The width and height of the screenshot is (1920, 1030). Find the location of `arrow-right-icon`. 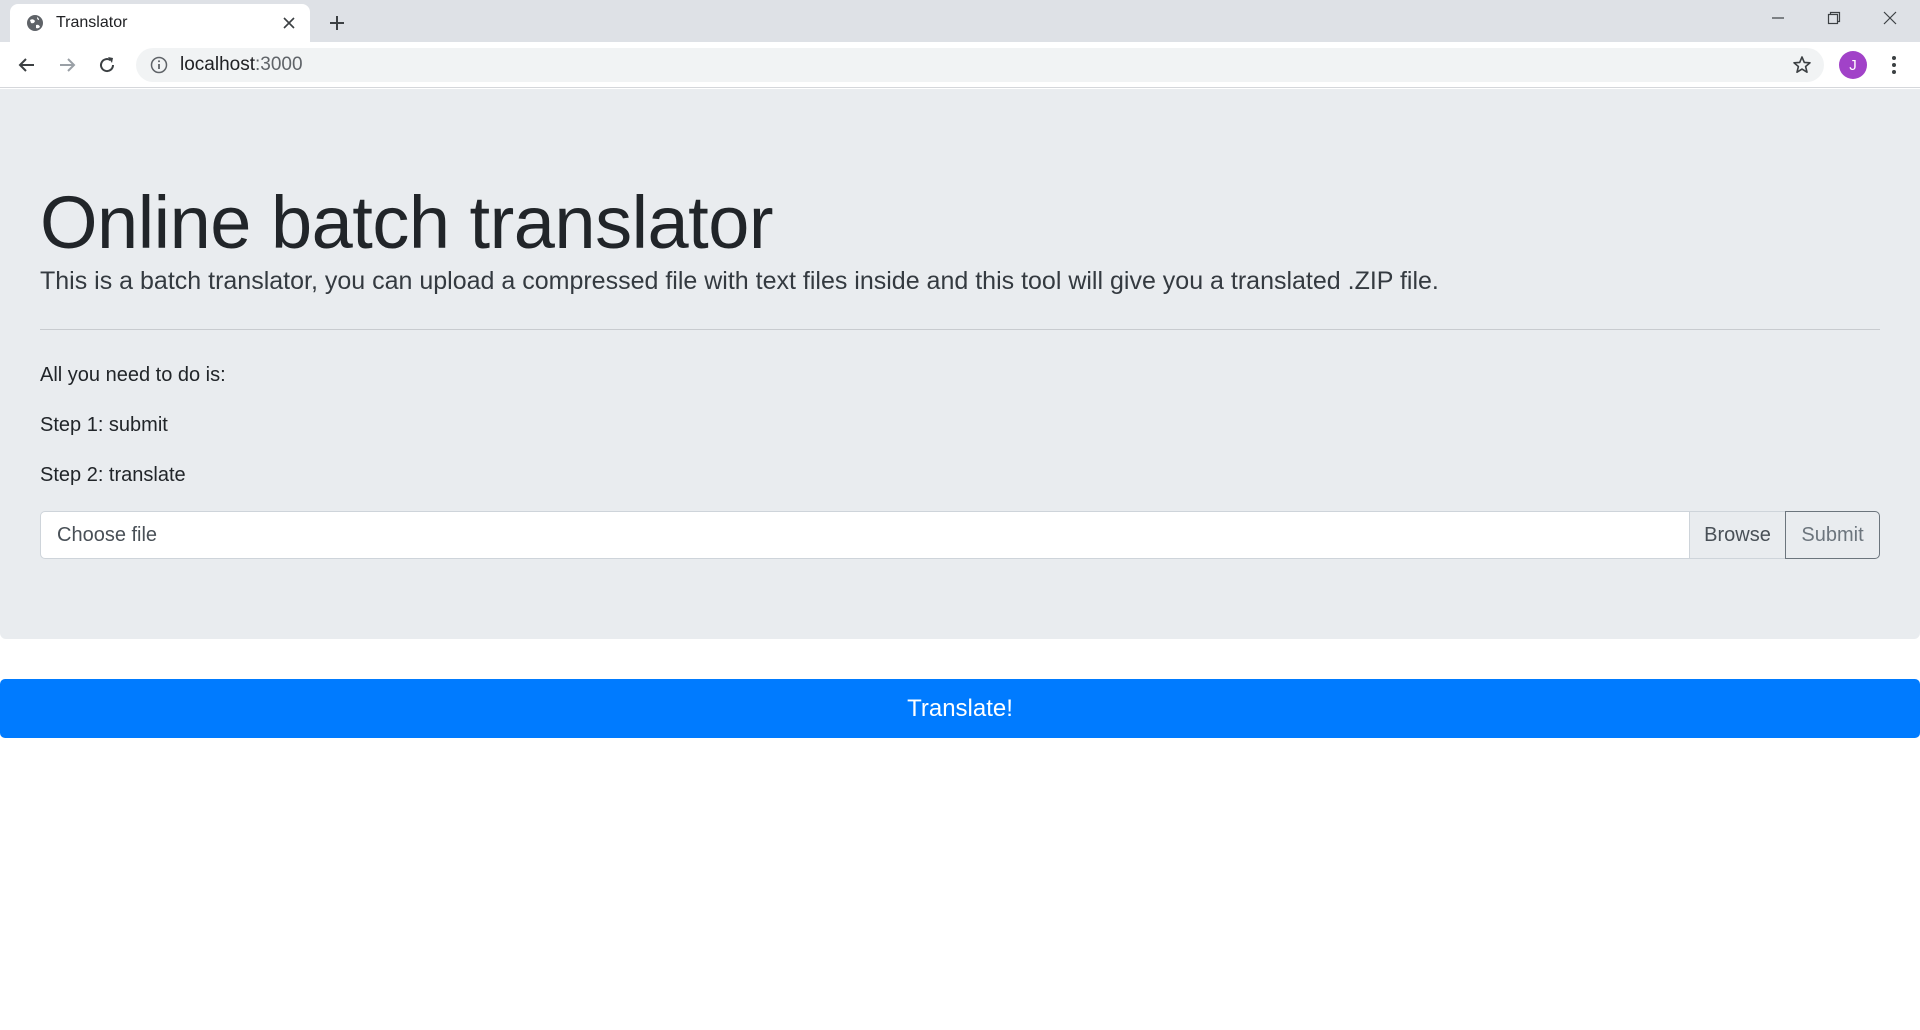

arrow-right-icon is located at coordinates (68, 65).